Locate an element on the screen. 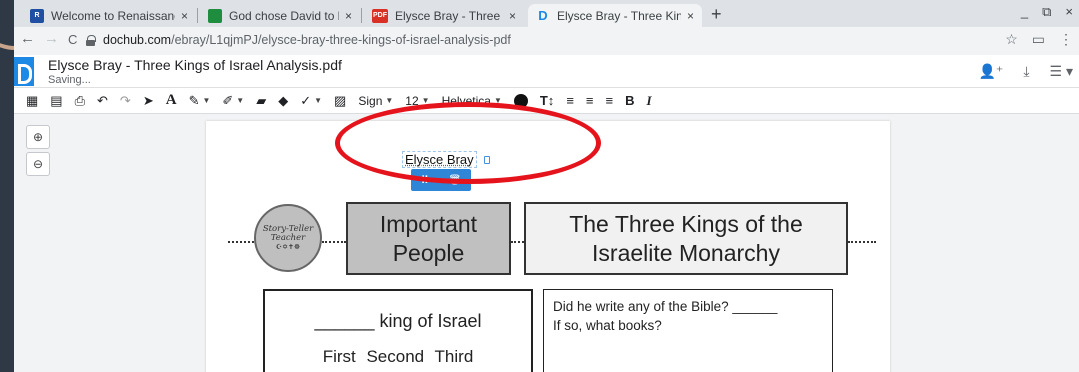  header-actions: 👤⁺ ⤓ ☰ ▾ is located at coordinates (1026, 71).